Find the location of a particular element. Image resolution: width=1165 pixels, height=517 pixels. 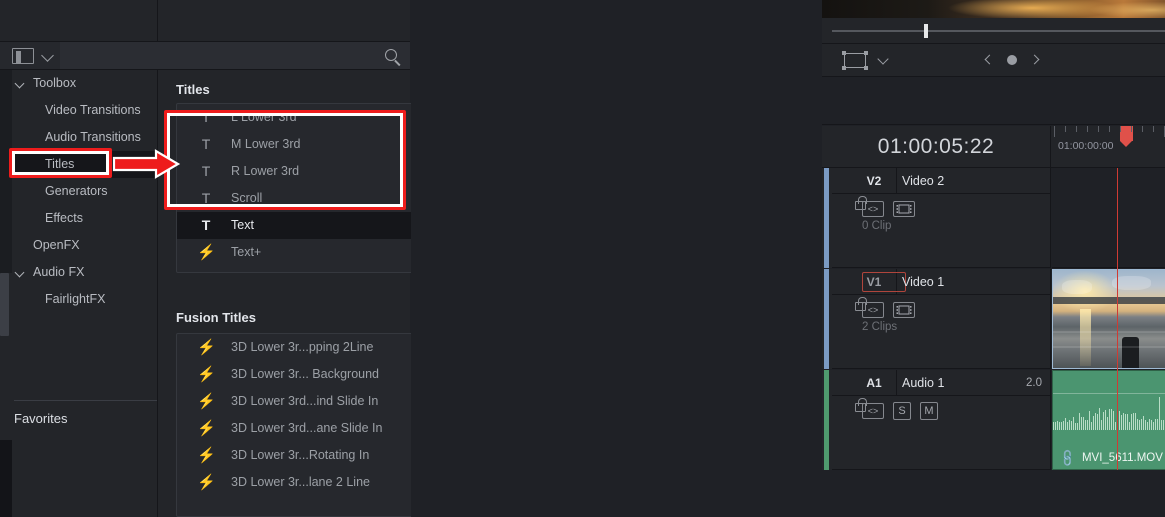

timecode-display: 01:00:05:22 is located at coordinates (936, 146).